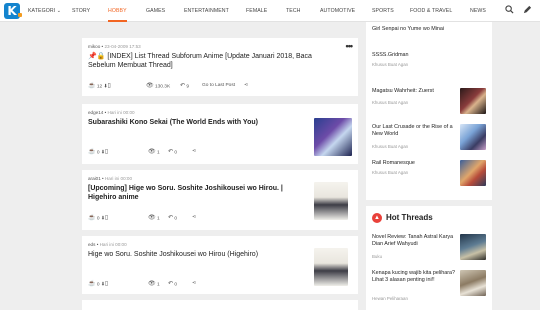 This screenshot has height=310, width=540. What do you see at coordinates (117, 11) in the screenshot?
I see `nav-hobby: HOBBY` at bounding box center [117, 11].